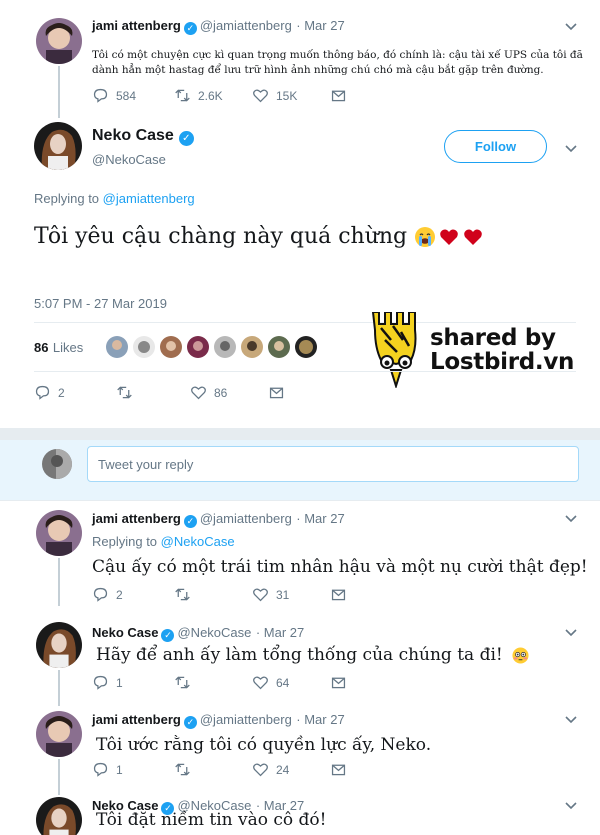 The width and height of the screenshot is (600, 835). I want to click on retweet-button: 2.6K, so click(213, 95).